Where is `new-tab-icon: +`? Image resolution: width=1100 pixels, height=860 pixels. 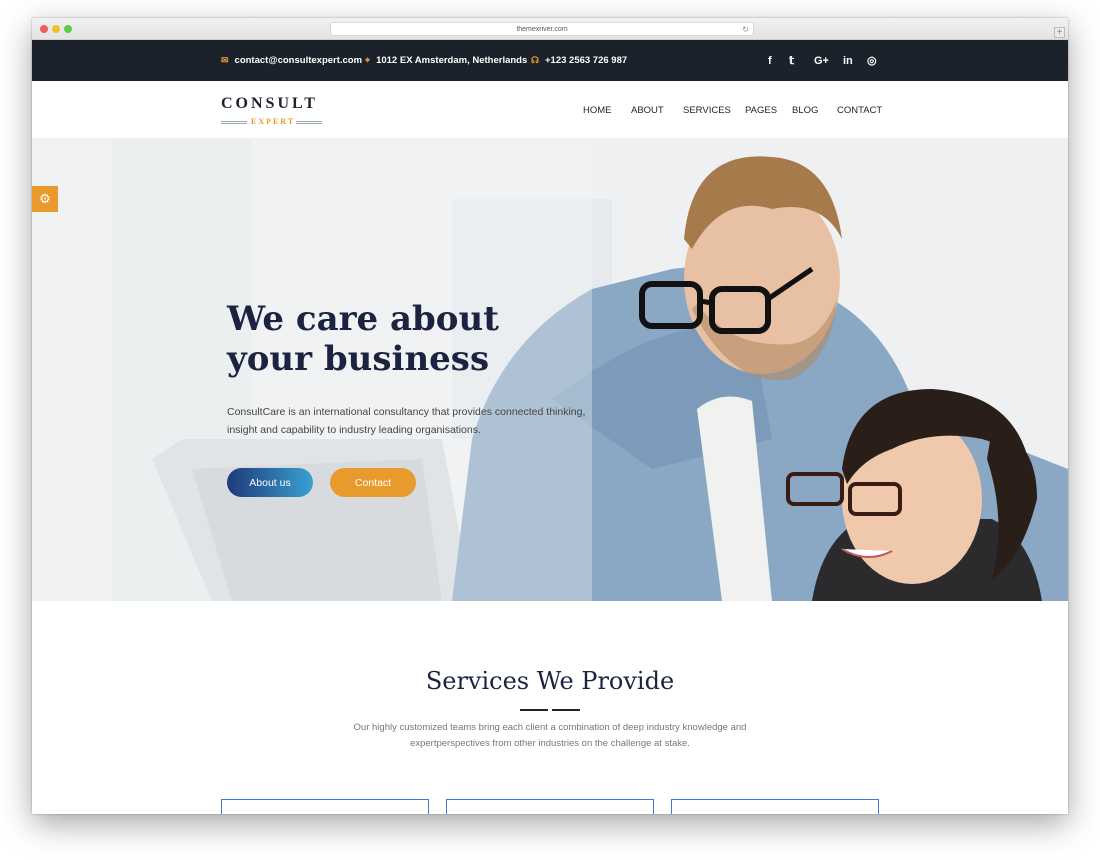
new-tab-icon: + is located at coordinates (1059, 32).